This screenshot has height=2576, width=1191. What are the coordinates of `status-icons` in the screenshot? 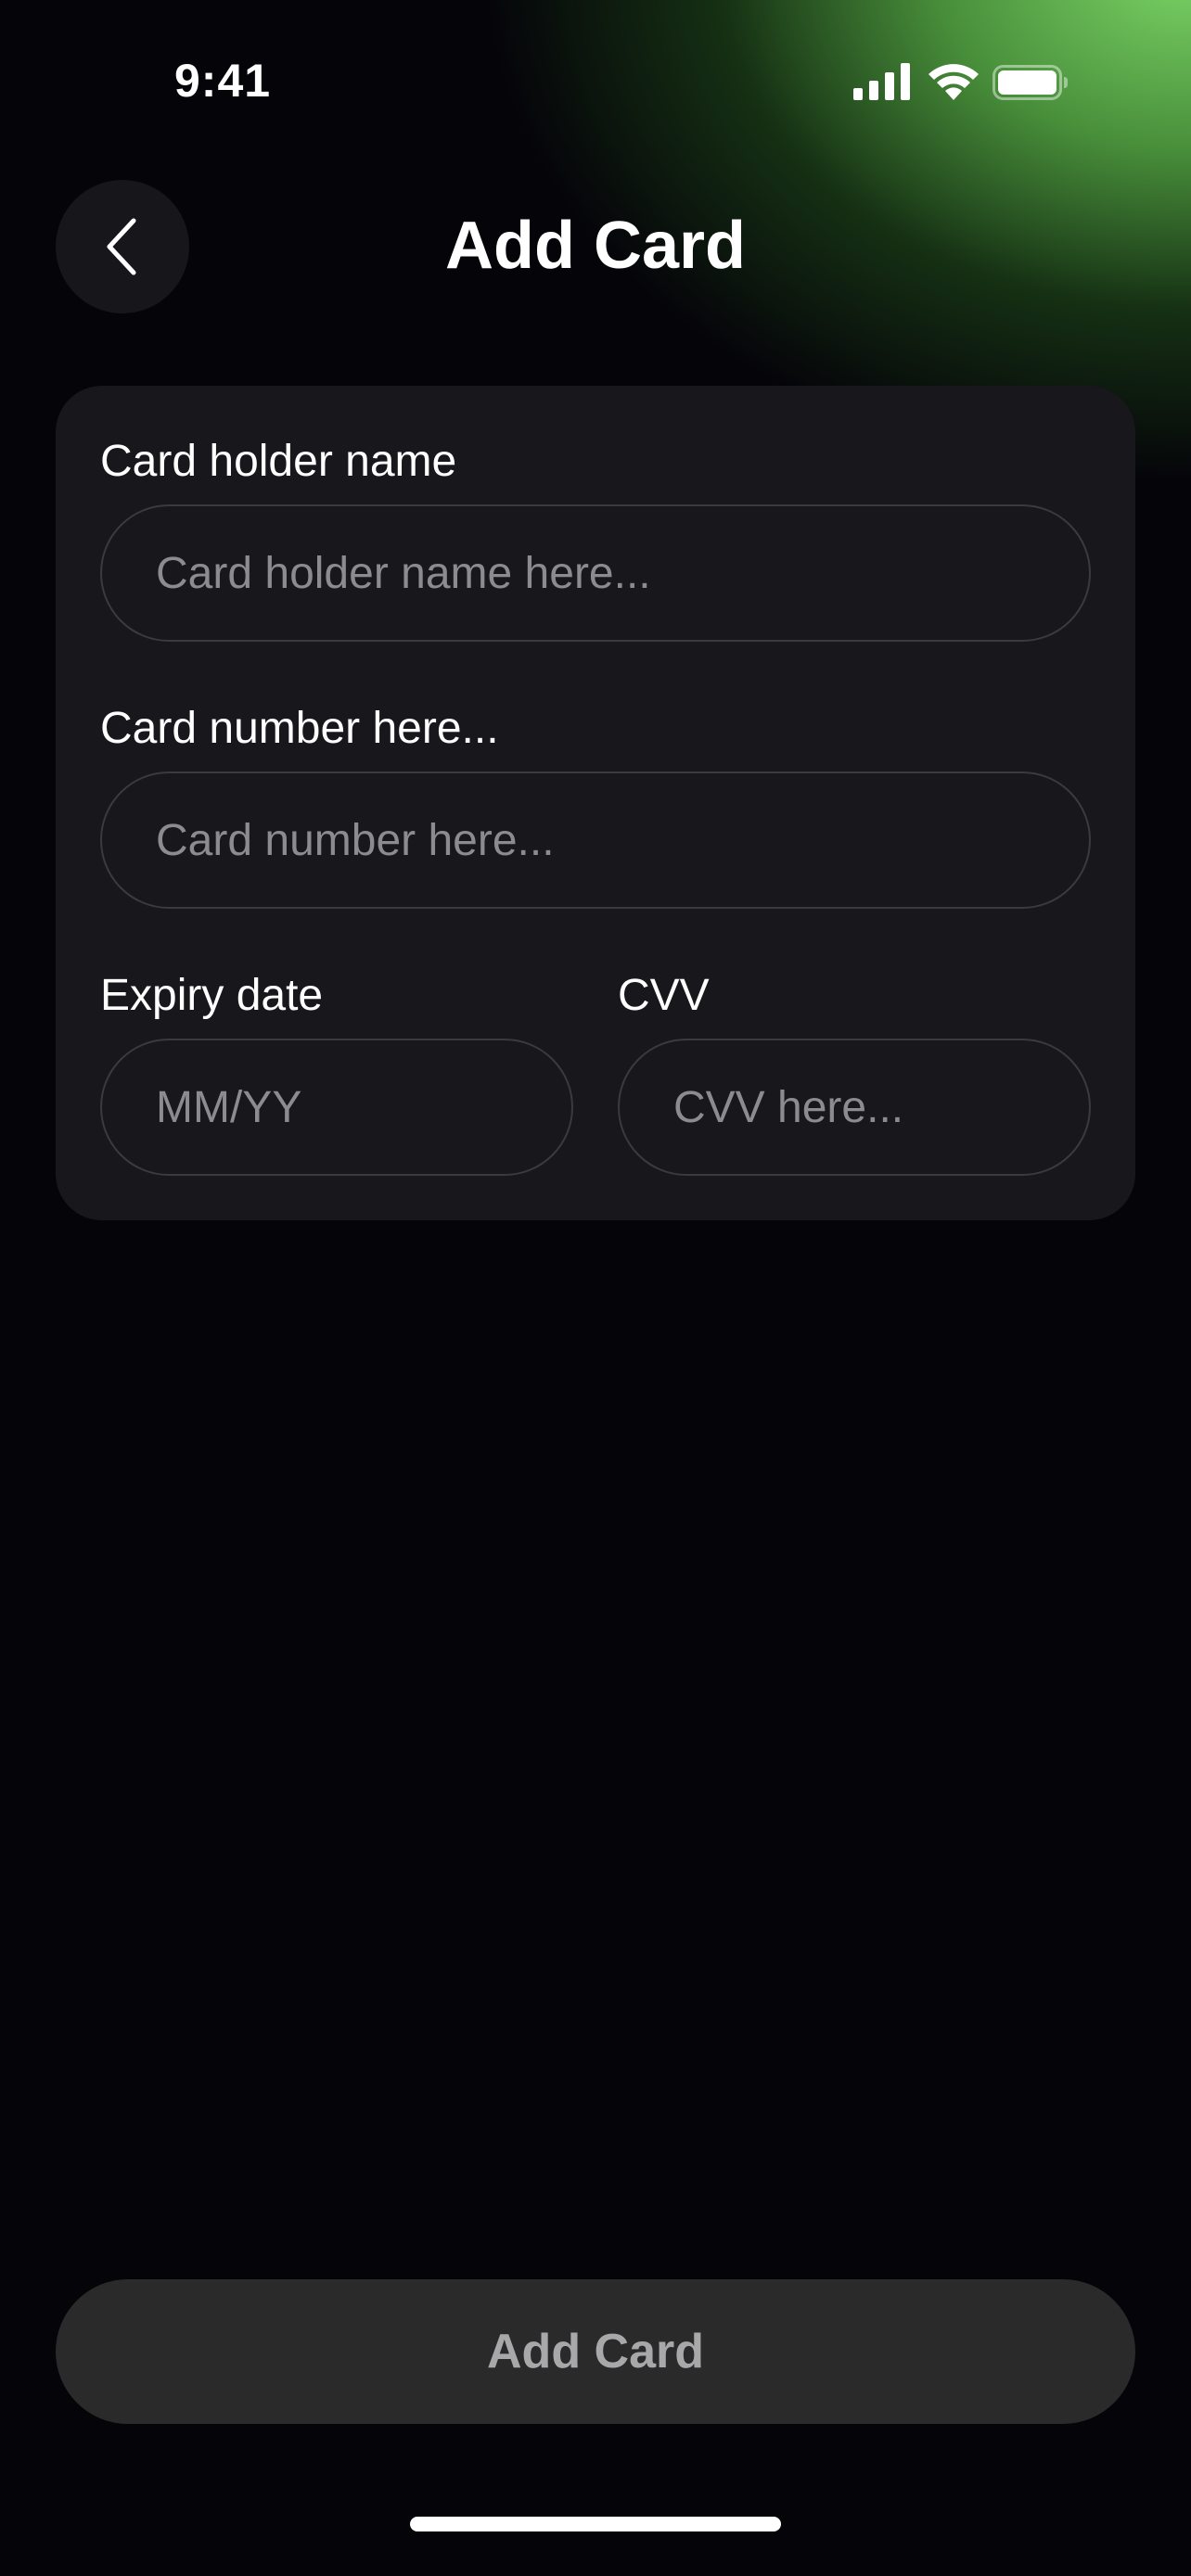 It's located at (969, 84).